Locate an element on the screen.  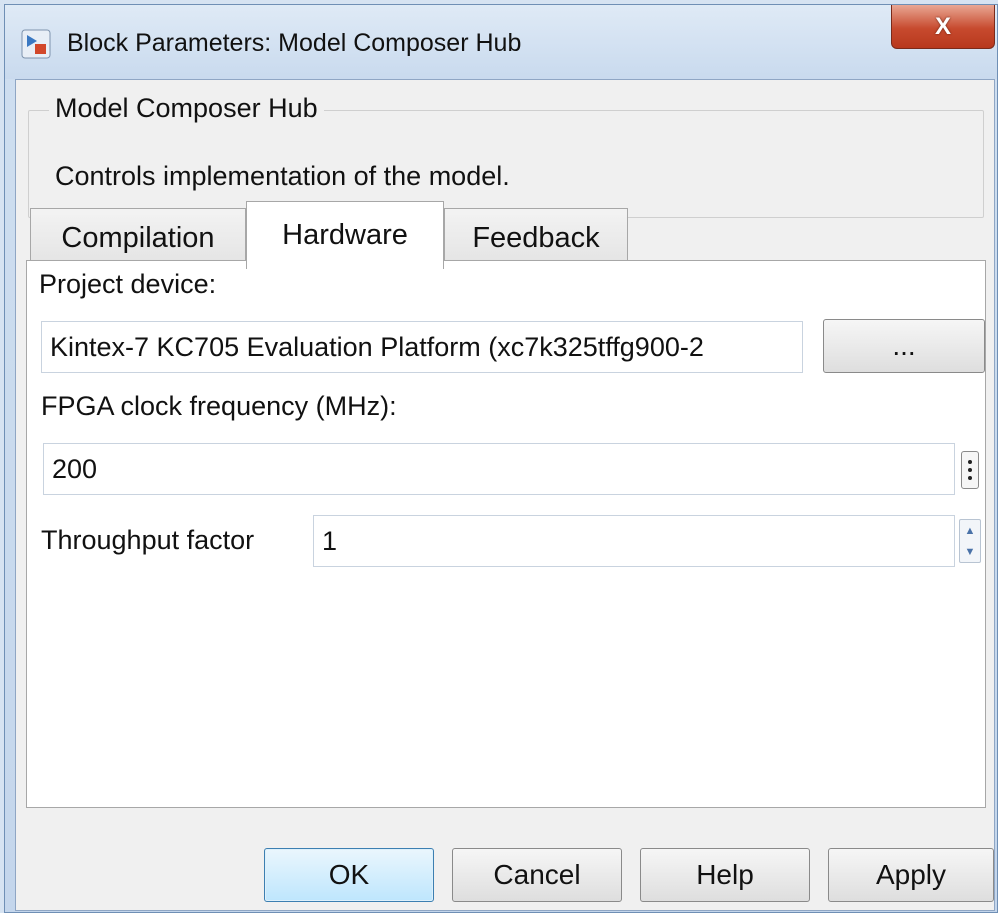
apply-button-label: Apply is located at coordinates (911, 874).